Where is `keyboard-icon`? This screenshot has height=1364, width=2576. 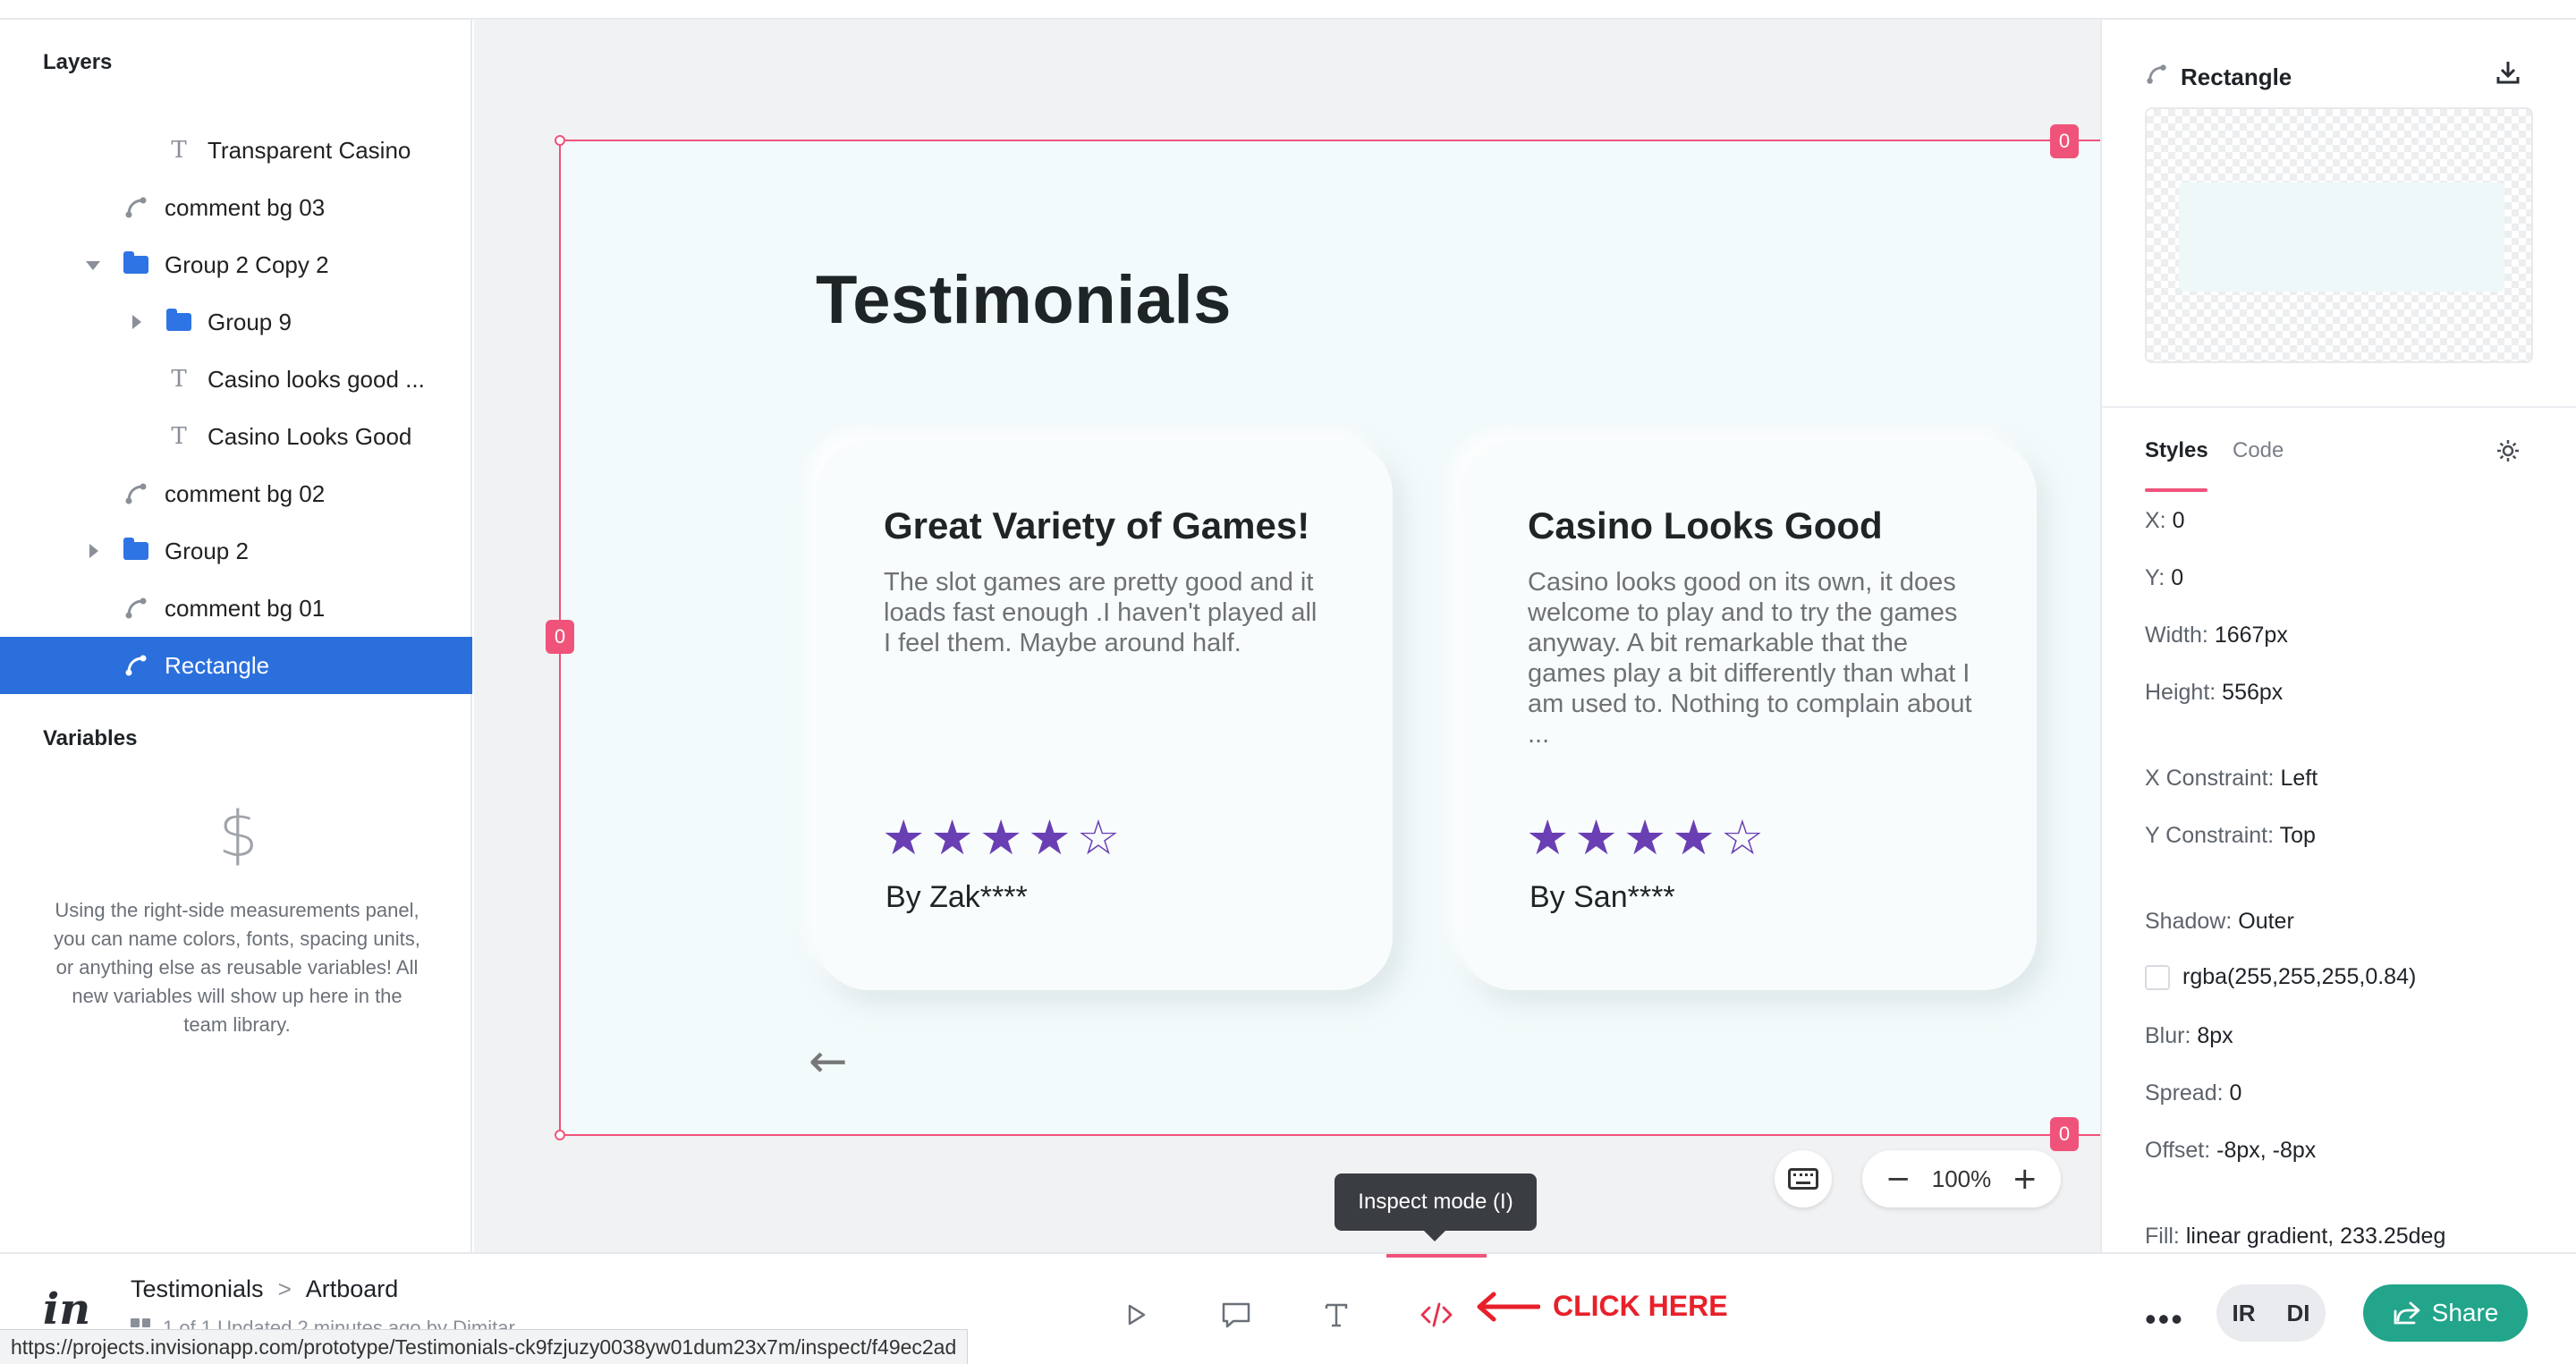 keyboard-icon is located at coordinates (1803, 1179).